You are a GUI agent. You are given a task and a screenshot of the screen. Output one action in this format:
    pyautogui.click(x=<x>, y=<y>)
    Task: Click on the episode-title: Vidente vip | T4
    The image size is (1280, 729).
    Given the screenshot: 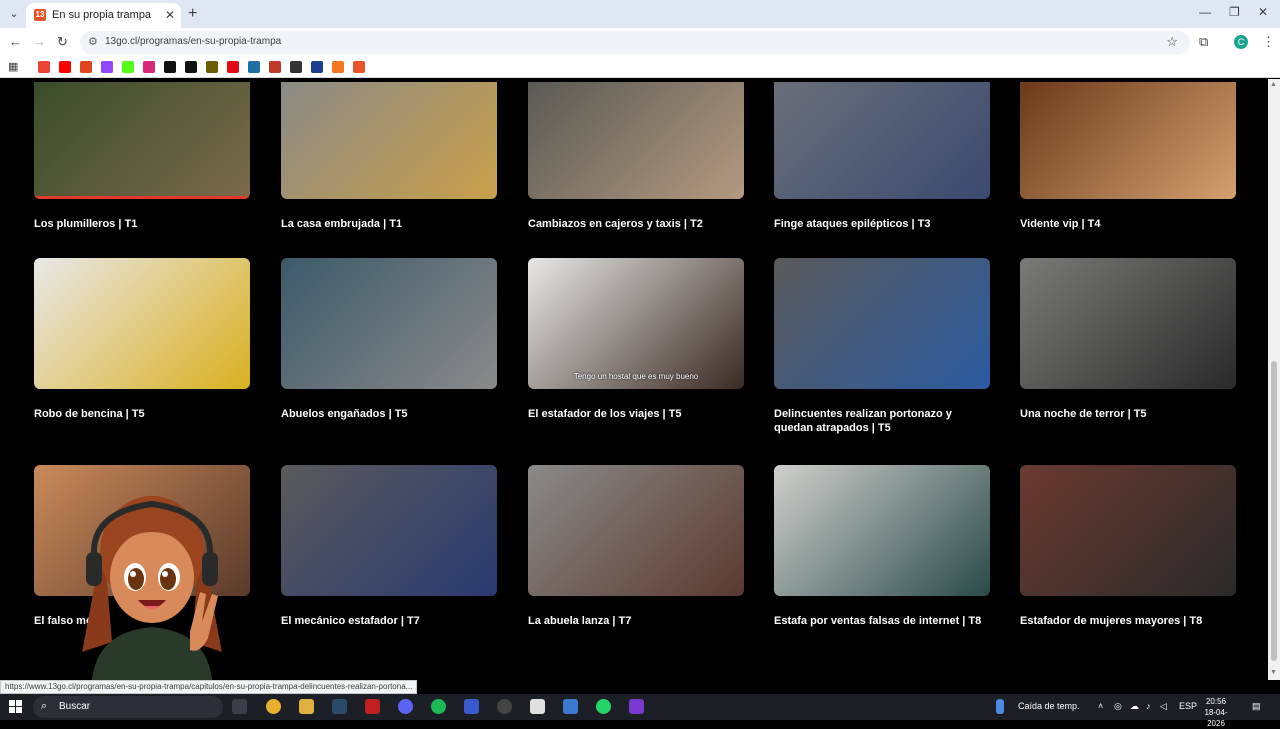 What is the action you would take?
    pyautogui.click(x=1128, y=224)
    